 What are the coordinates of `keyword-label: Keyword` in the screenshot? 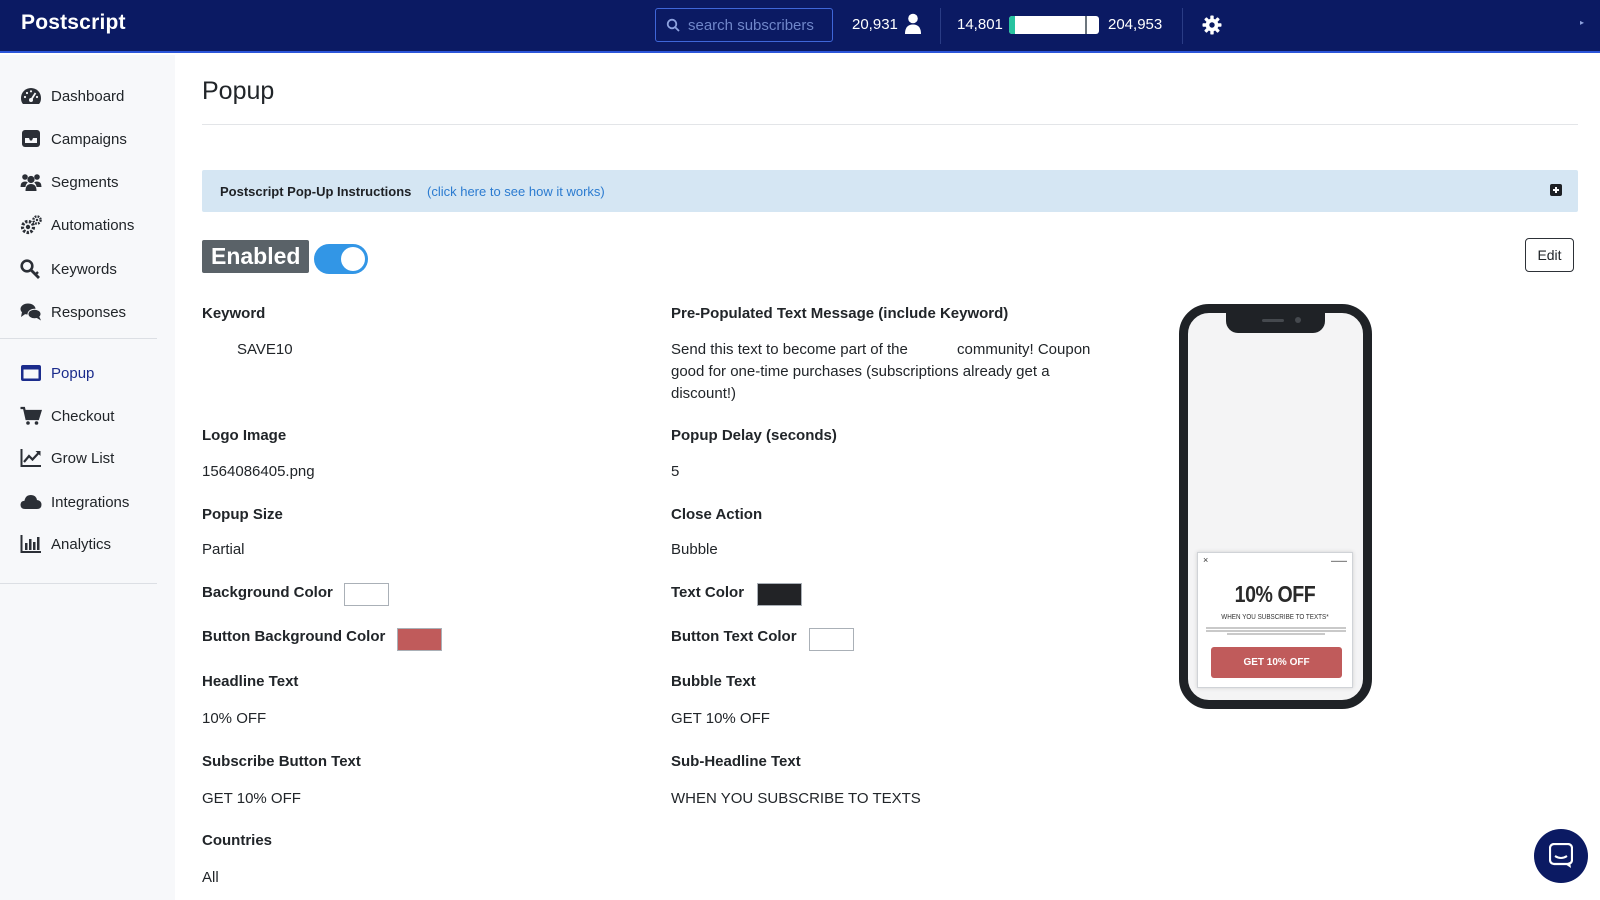 It's located at (234, 313).